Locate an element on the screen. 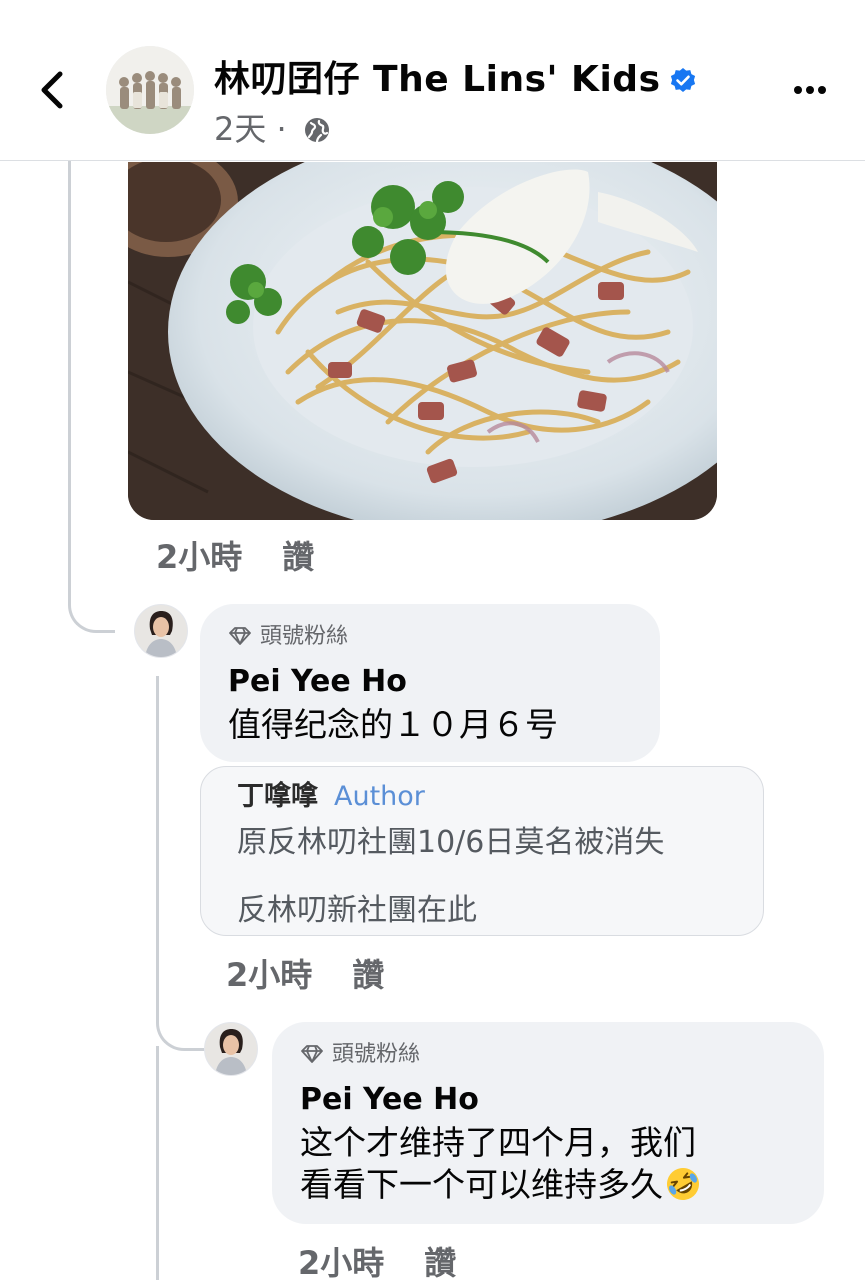 The height and width of the screenshot is (1284, 865). comment-text-line-2: 看看下一个可以维持多久 is located at coordinates (481, 1184).